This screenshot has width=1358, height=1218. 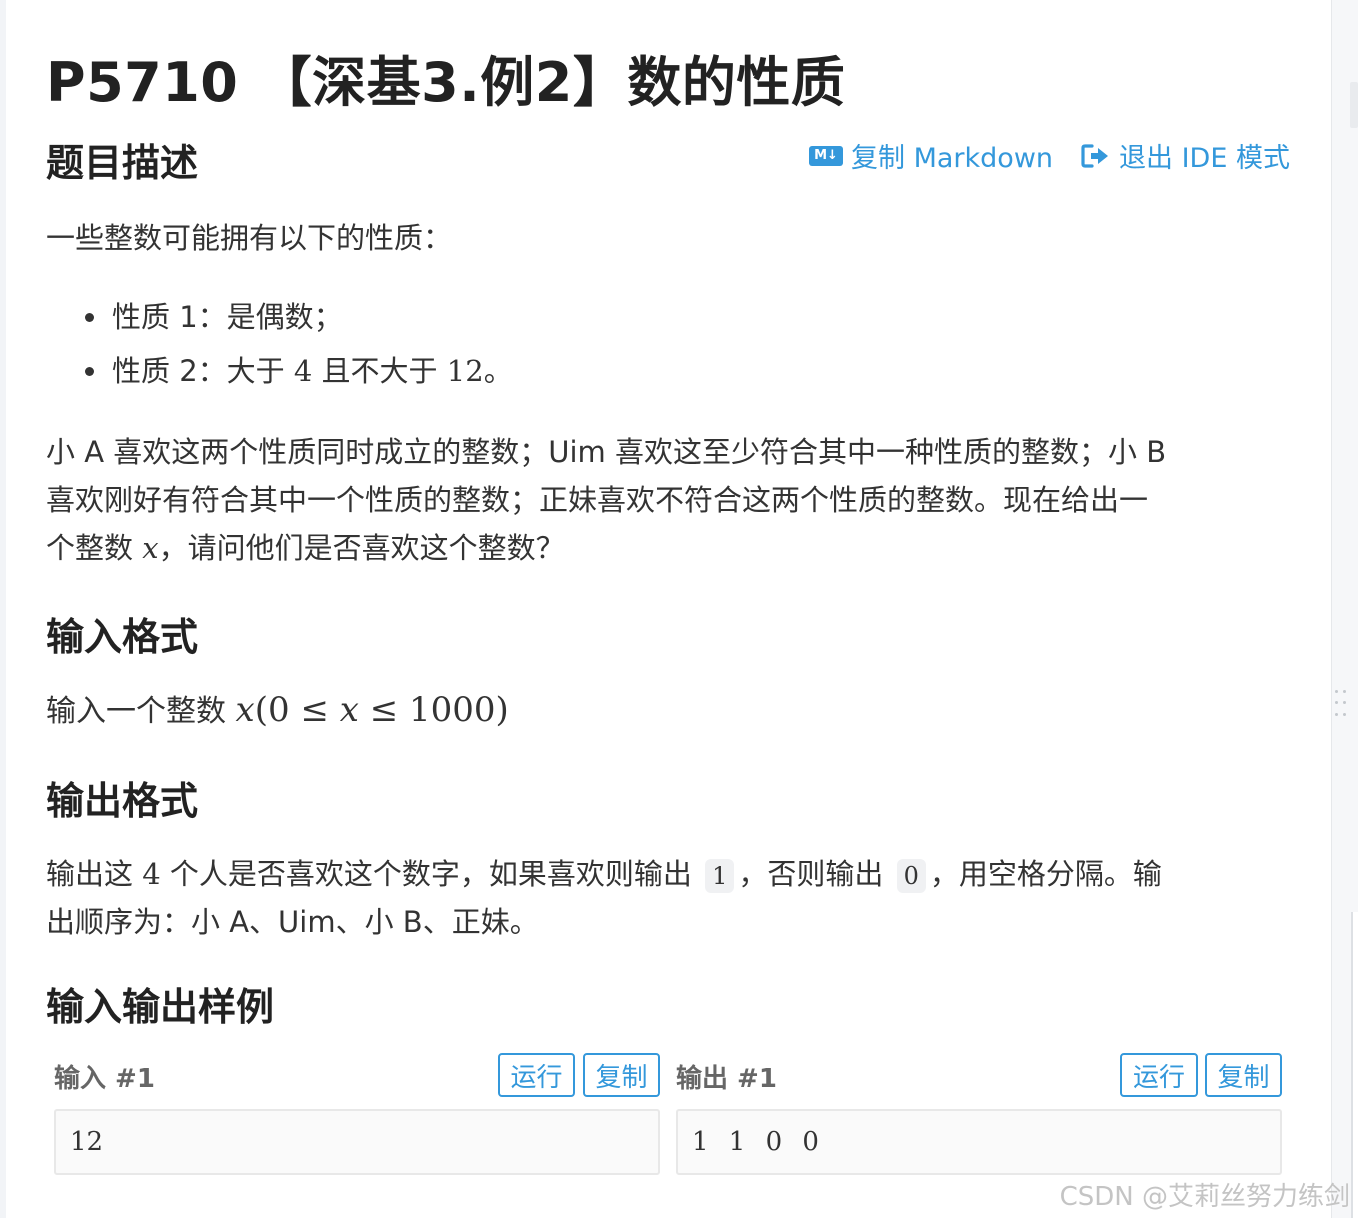 What do you see at coordinates (277, 710) in the screenshot?
I see `input-format-text: 输入一个整数 x(0 ≤ x ≤ 1000)` at bounding box center [277, 710].